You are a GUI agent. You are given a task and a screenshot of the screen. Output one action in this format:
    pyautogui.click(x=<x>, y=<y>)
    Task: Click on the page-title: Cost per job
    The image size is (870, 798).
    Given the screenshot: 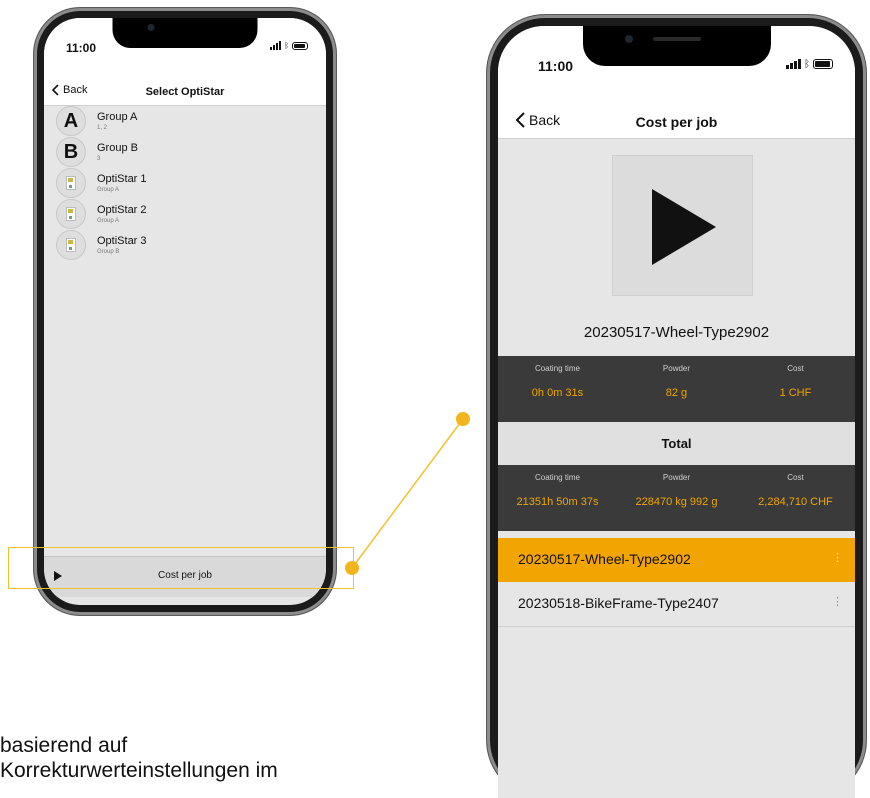 What is the action you would take?
    pyautogui.click(x=676, y=122)
    